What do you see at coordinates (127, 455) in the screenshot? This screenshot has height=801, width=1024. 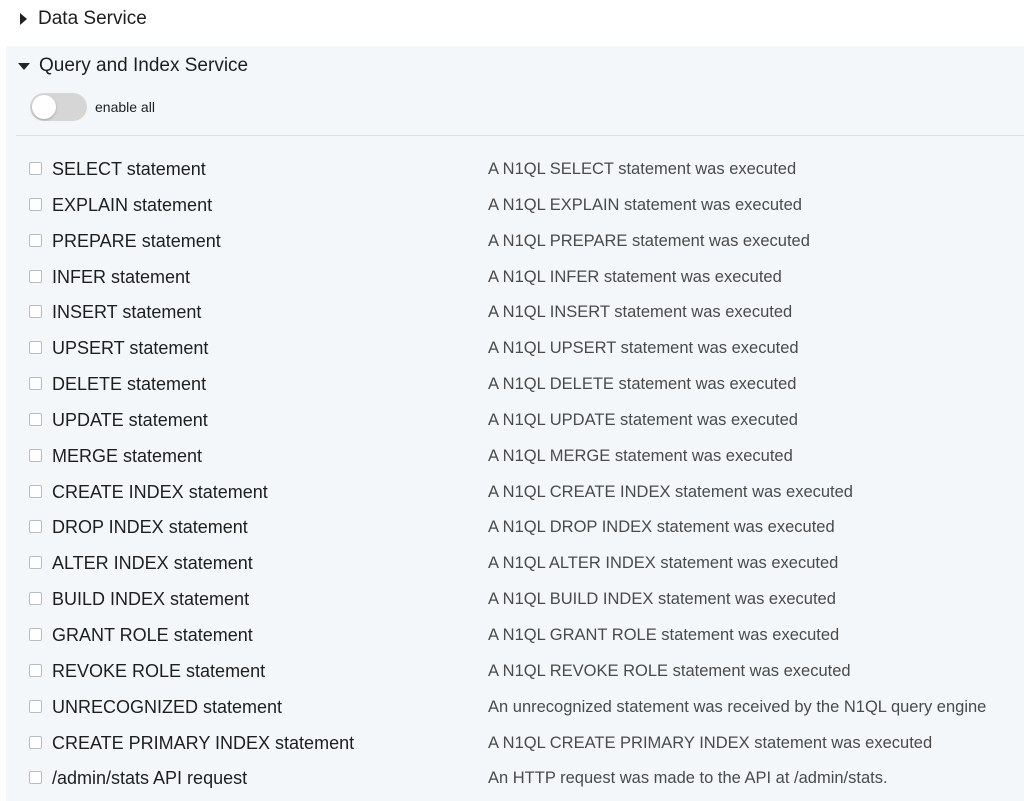 I see `event-name: MERGE statement` at bounding box center [127, 455].